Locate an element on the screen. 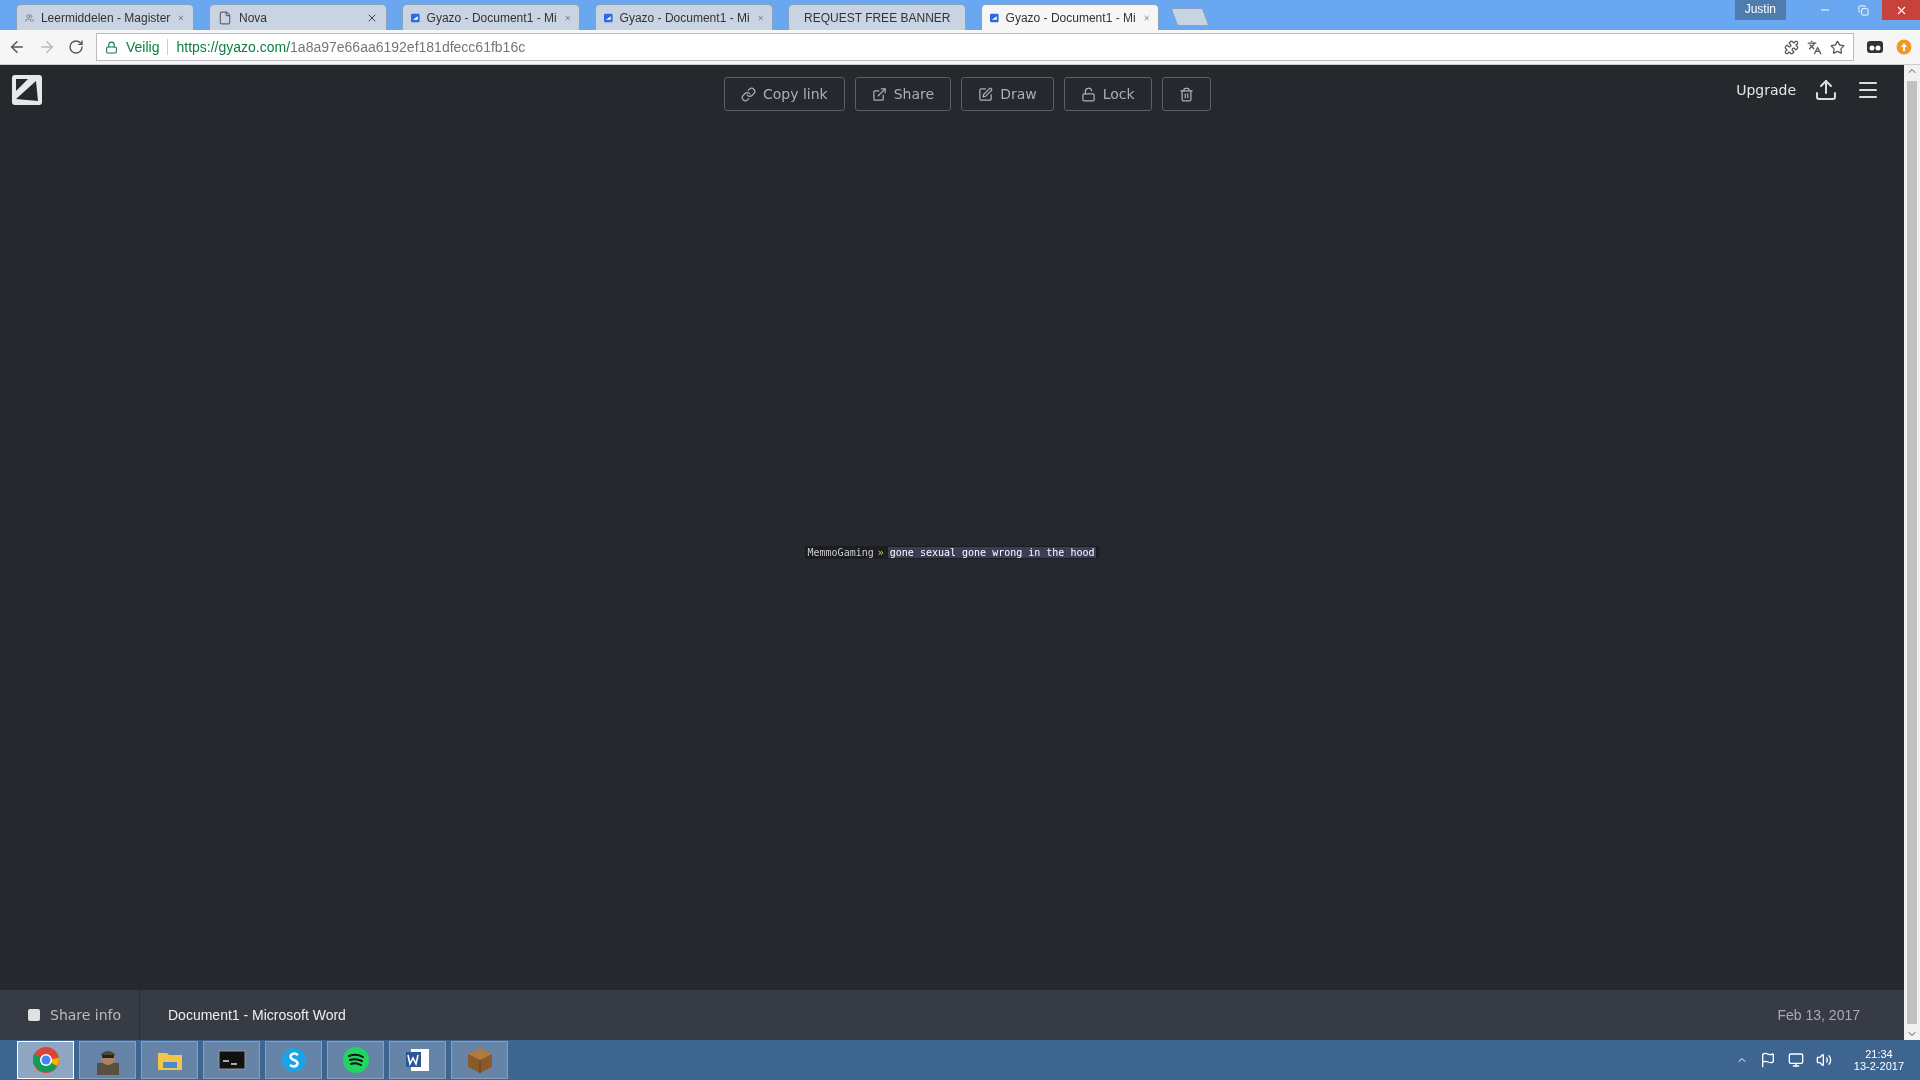 The height and width of the screenshot is (1080, 1920). trash-icon is located at coordinates (1186, 94).